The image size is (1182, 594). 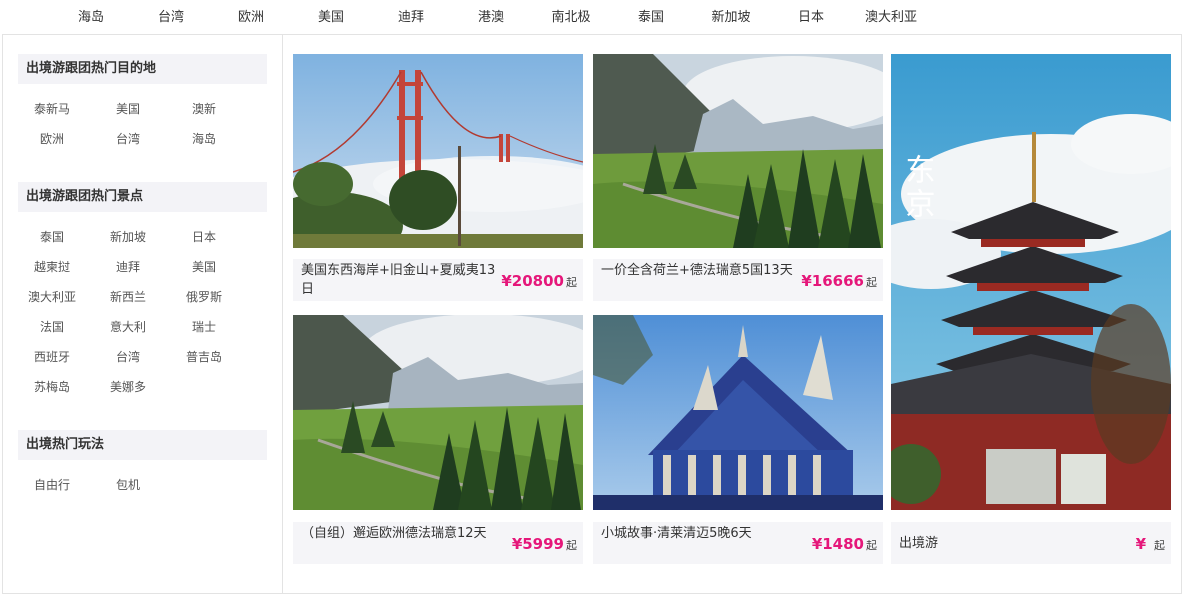 What do you see at coordinates (411, 15) in the screenshot?
I see `tab-dubai: 迪拜` at bounding box center [411, 15].